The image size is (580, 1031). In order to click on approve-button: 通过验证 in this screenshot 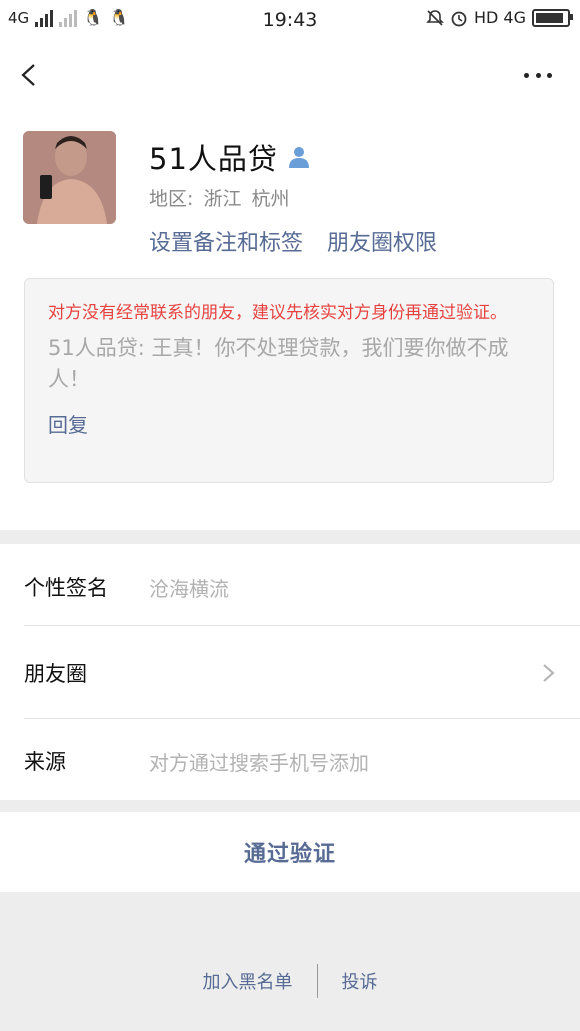, I will do `click(290, 852)`.